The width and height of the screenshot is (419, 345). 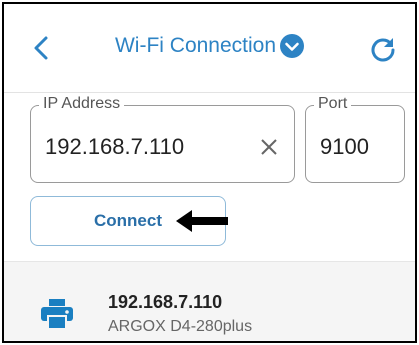 I want to click on connect-button-label: Connect, so click(x=128, y=220).